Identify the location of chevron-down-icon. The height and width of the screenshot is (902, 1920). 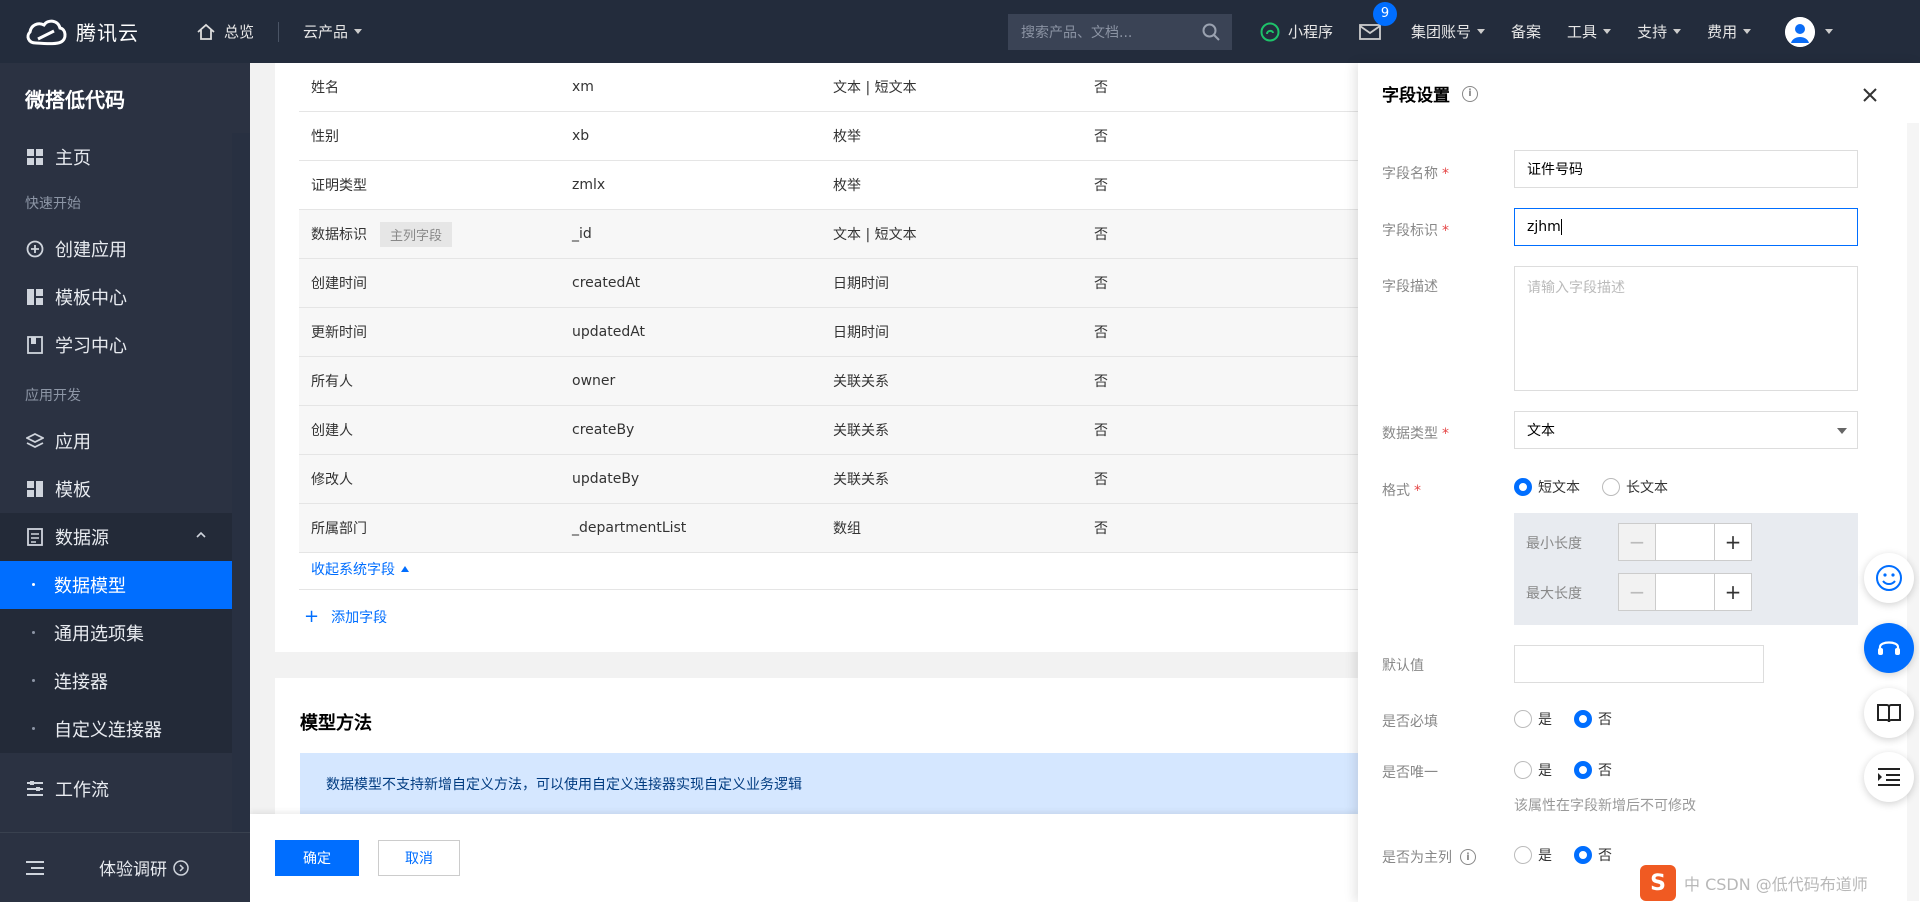
(358, 31).